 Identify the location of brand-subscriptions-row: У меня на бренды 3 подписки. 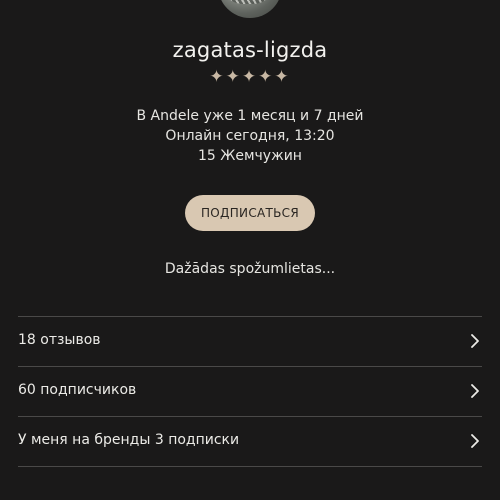
(250, 441).